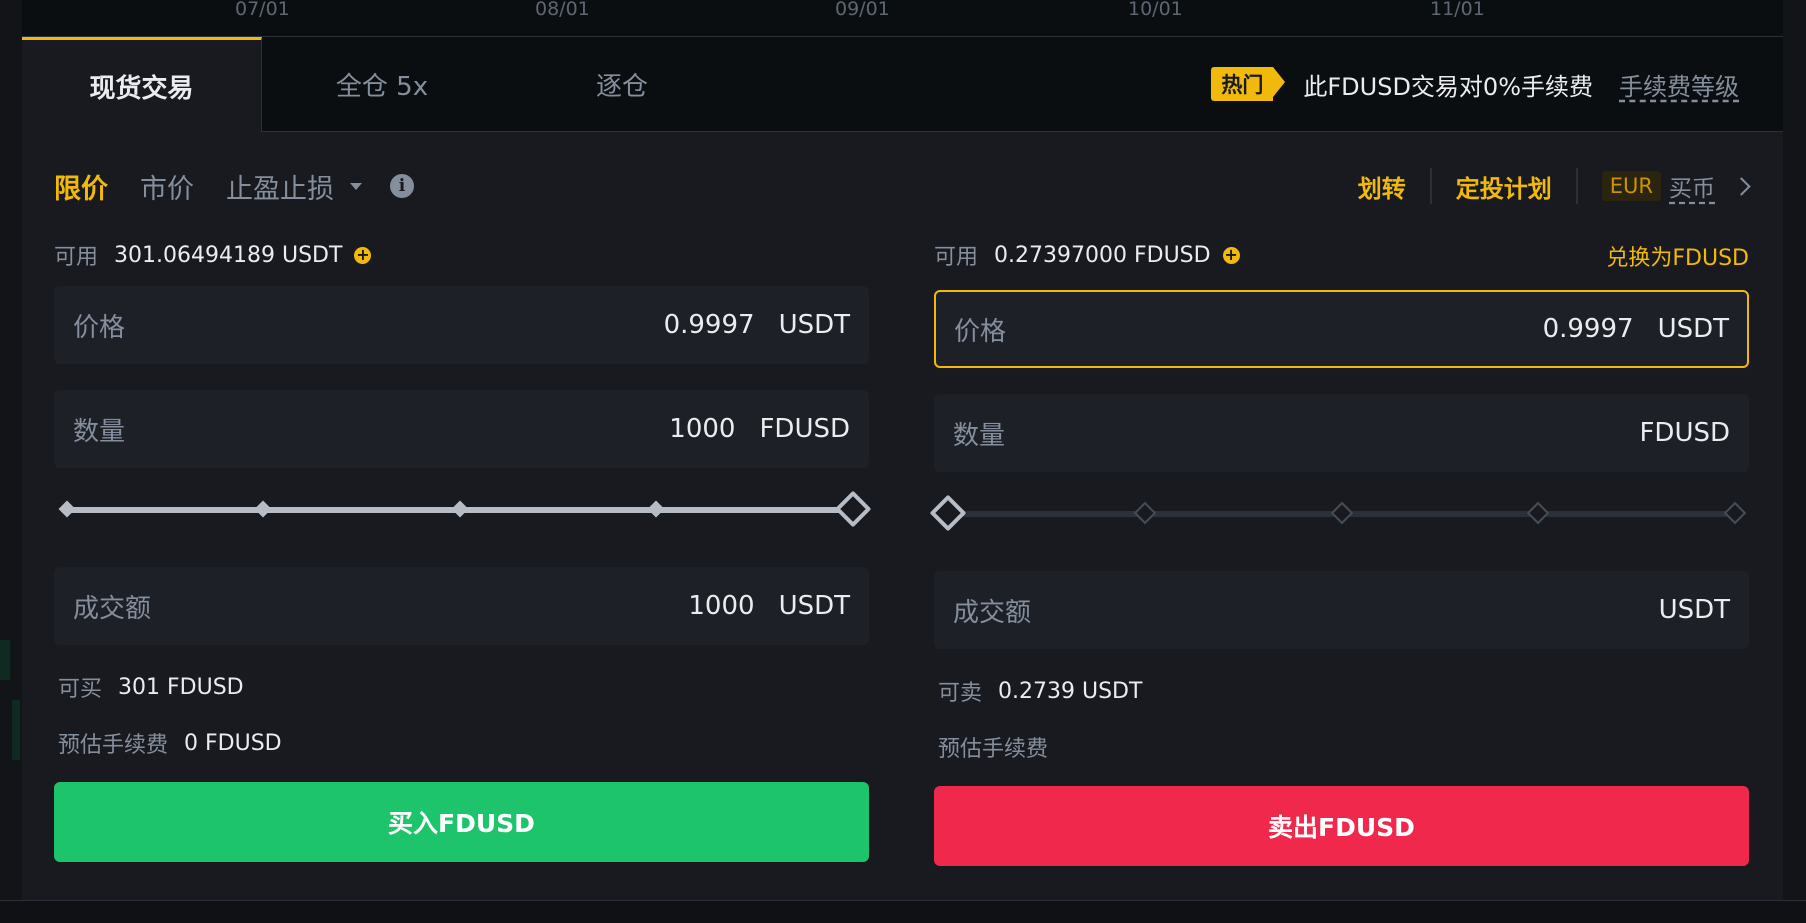  What do you see at coordinates (1794, 451) in the screenshot?
I see `right-panel-edge` at bounding box center [1794, 451].